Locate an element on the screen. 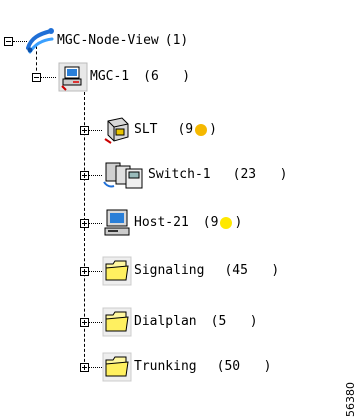 The width and height of the screenshot is (361, 417). node-label: MGC-Node-View is located at coordinates (108, 40).